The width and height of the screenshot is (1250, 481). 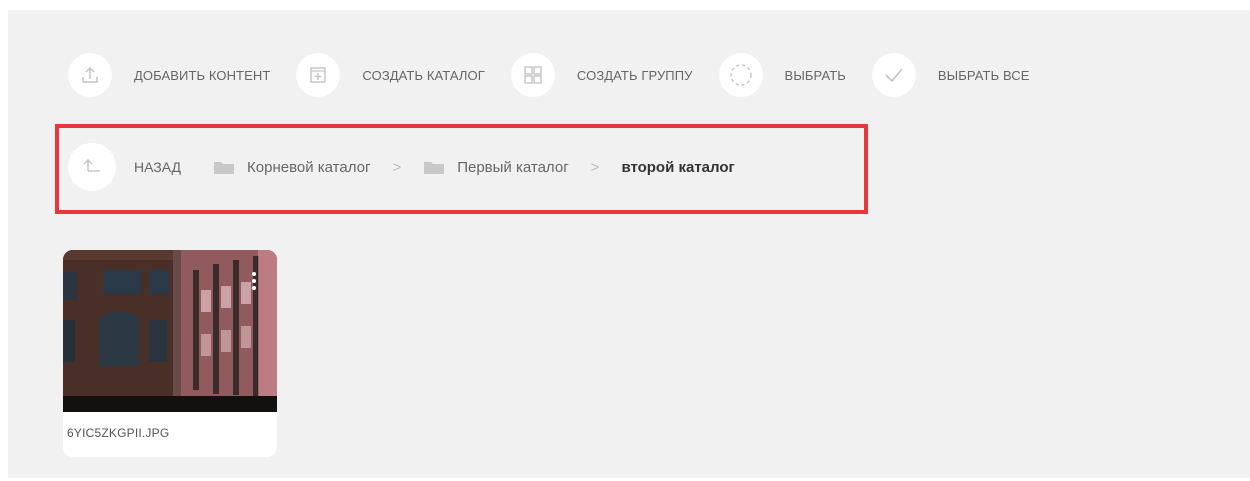 I want to click on arrow-up-back-icon, so click(x=92, y=167).